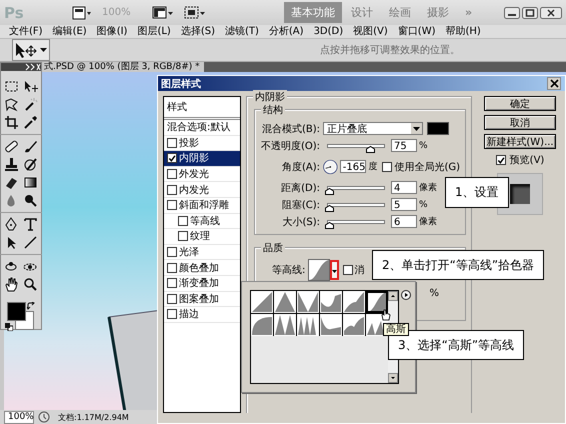 This screenshot has height=424, width=566. I want to click on number-field: 5, so click(404, 204).